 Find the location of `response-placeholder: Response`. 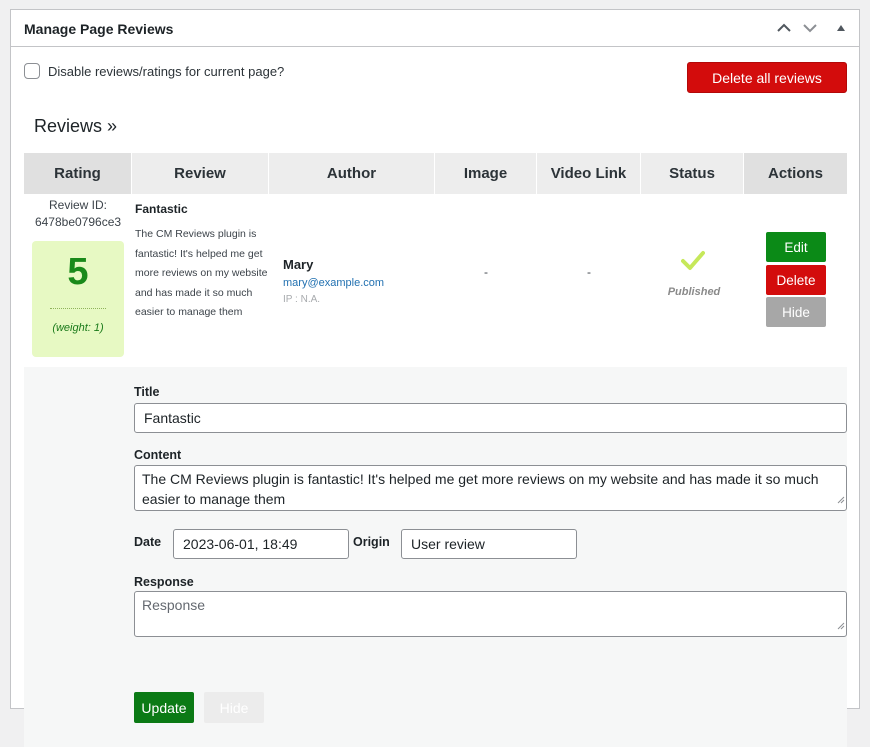

response-placeholder: Response is located at coordinates (174, 605).